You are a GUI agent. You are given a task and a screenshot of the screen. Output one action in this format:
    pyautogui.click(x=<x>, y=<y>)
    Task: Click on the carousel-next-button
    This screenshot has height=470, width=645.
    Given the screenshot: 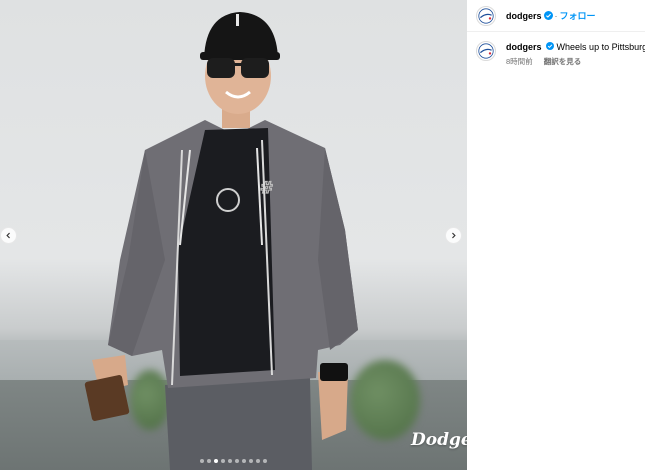 What is the action you would take?
    pyautogui.click(x=453, y=235)
    